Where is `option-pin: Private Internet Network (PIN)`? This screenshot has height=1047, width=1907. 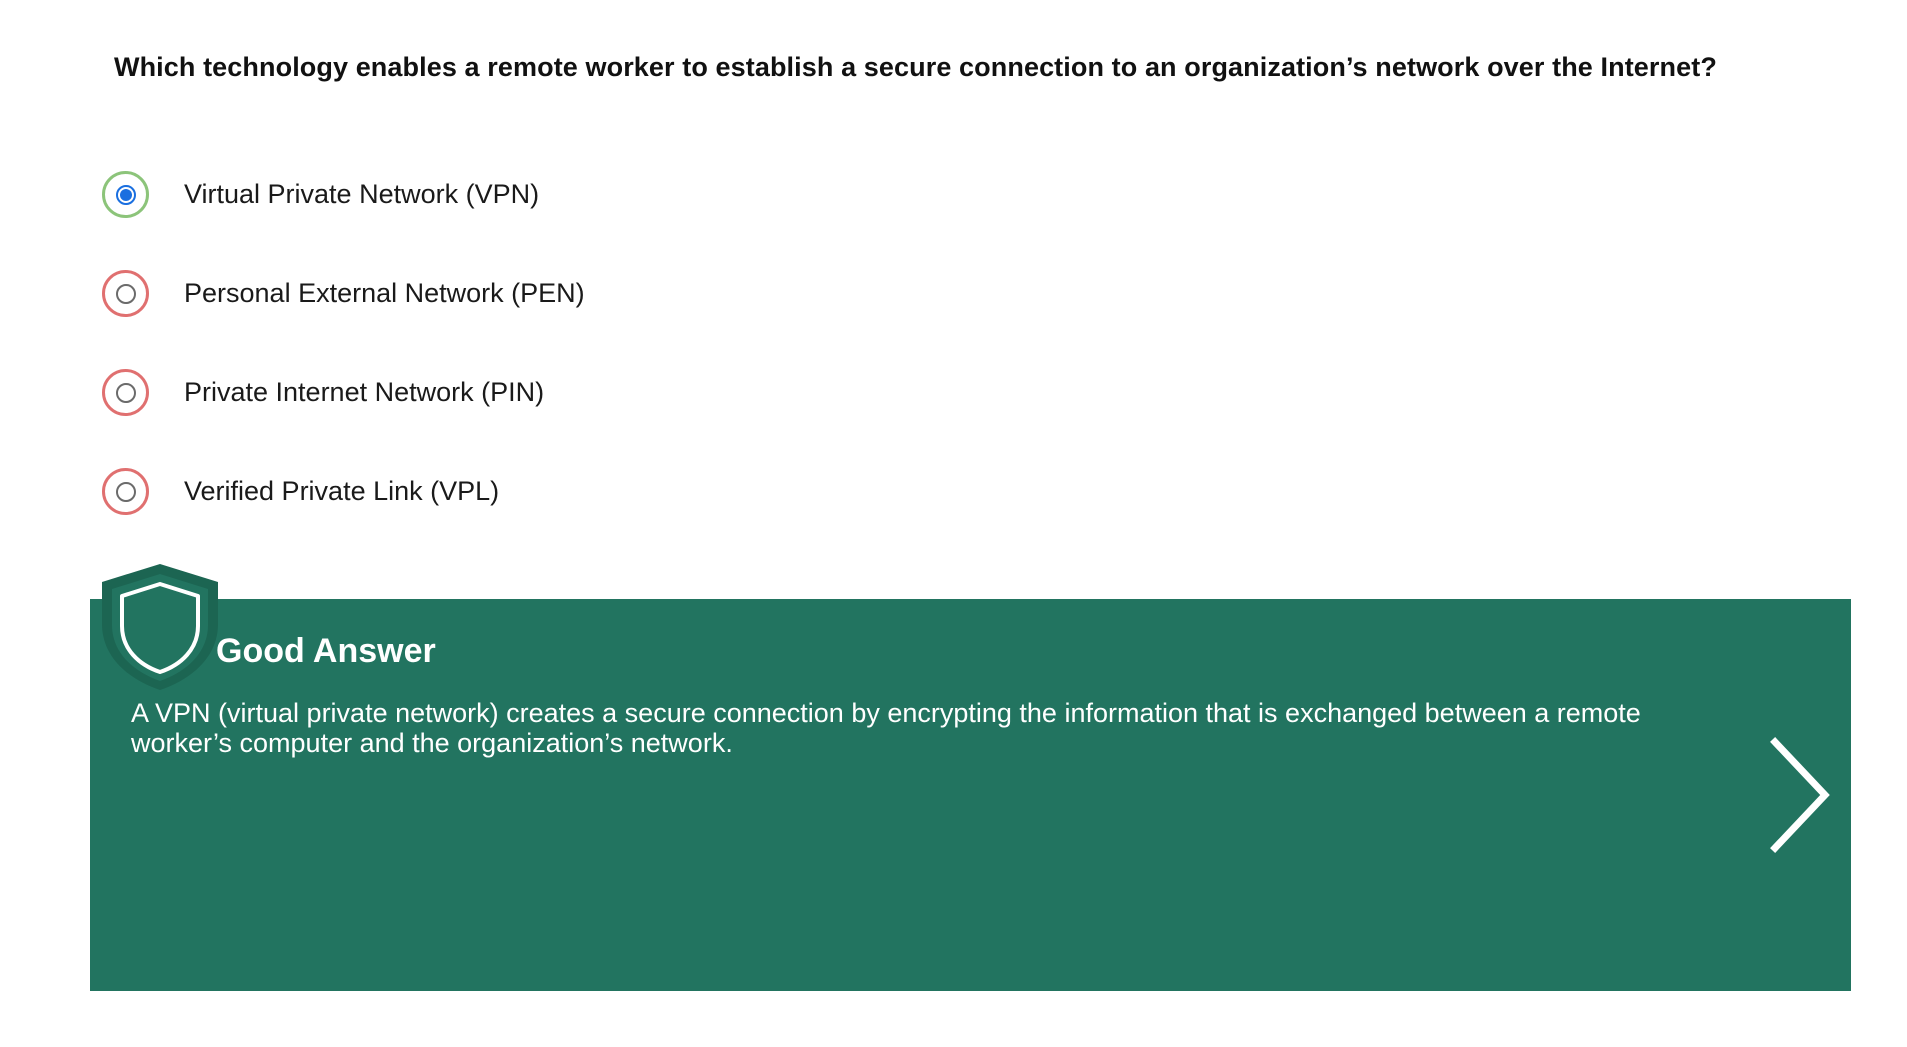
option-pin: Private Internet Network (PIN) is located at coordinates (552, 415).